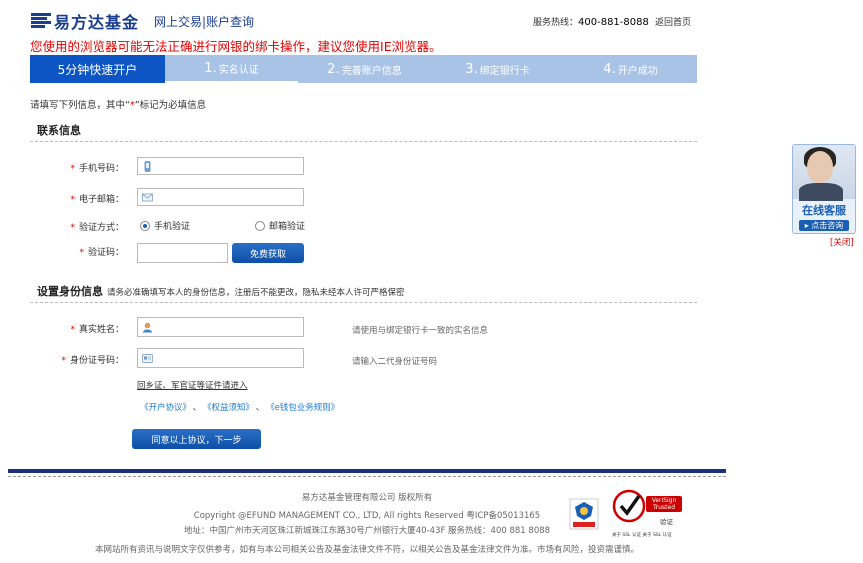  Describe the element at coordinates (97, 69) in the screenshot. I see `step-title: 5分钟快速开户` at that location.